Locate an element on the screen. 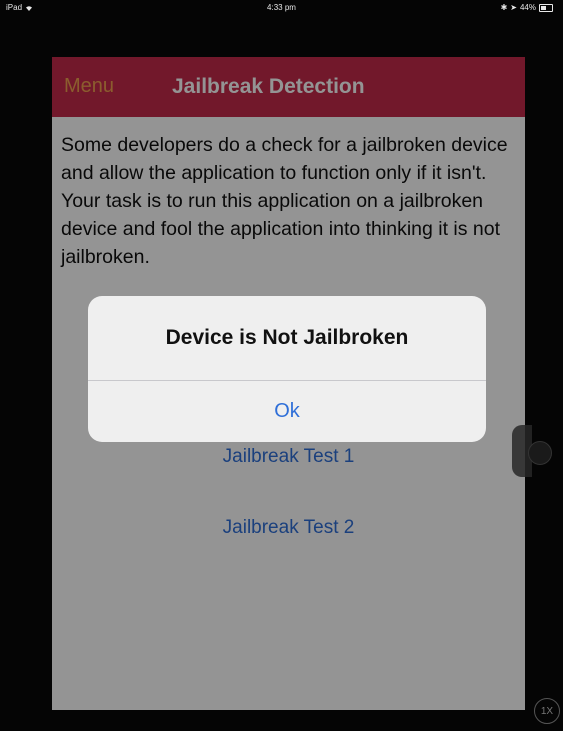 The width and height of the screenshot is (563, 731). alert-dialog: Device is Not Jailbroken Ok is located at coordinates (287, 369).